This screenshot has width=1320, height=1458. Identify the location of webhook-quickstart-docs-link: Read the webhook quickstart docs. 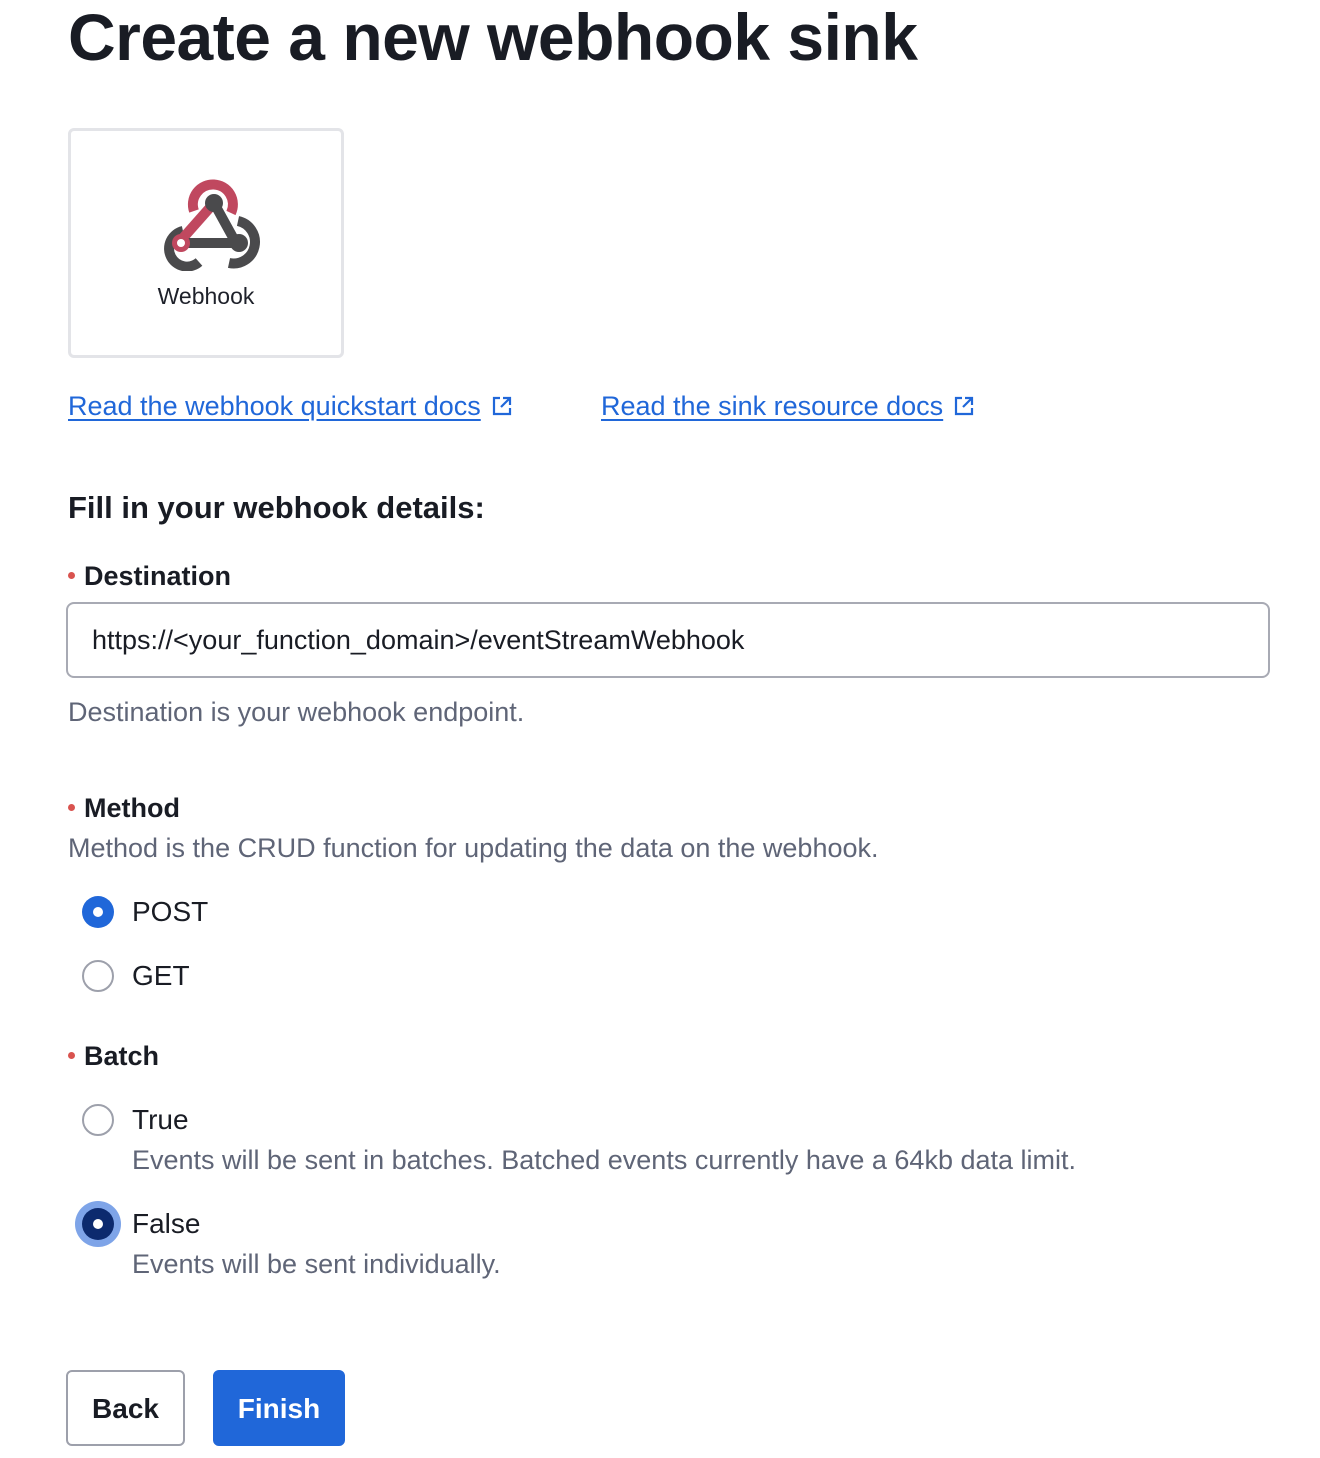
(290, 406).